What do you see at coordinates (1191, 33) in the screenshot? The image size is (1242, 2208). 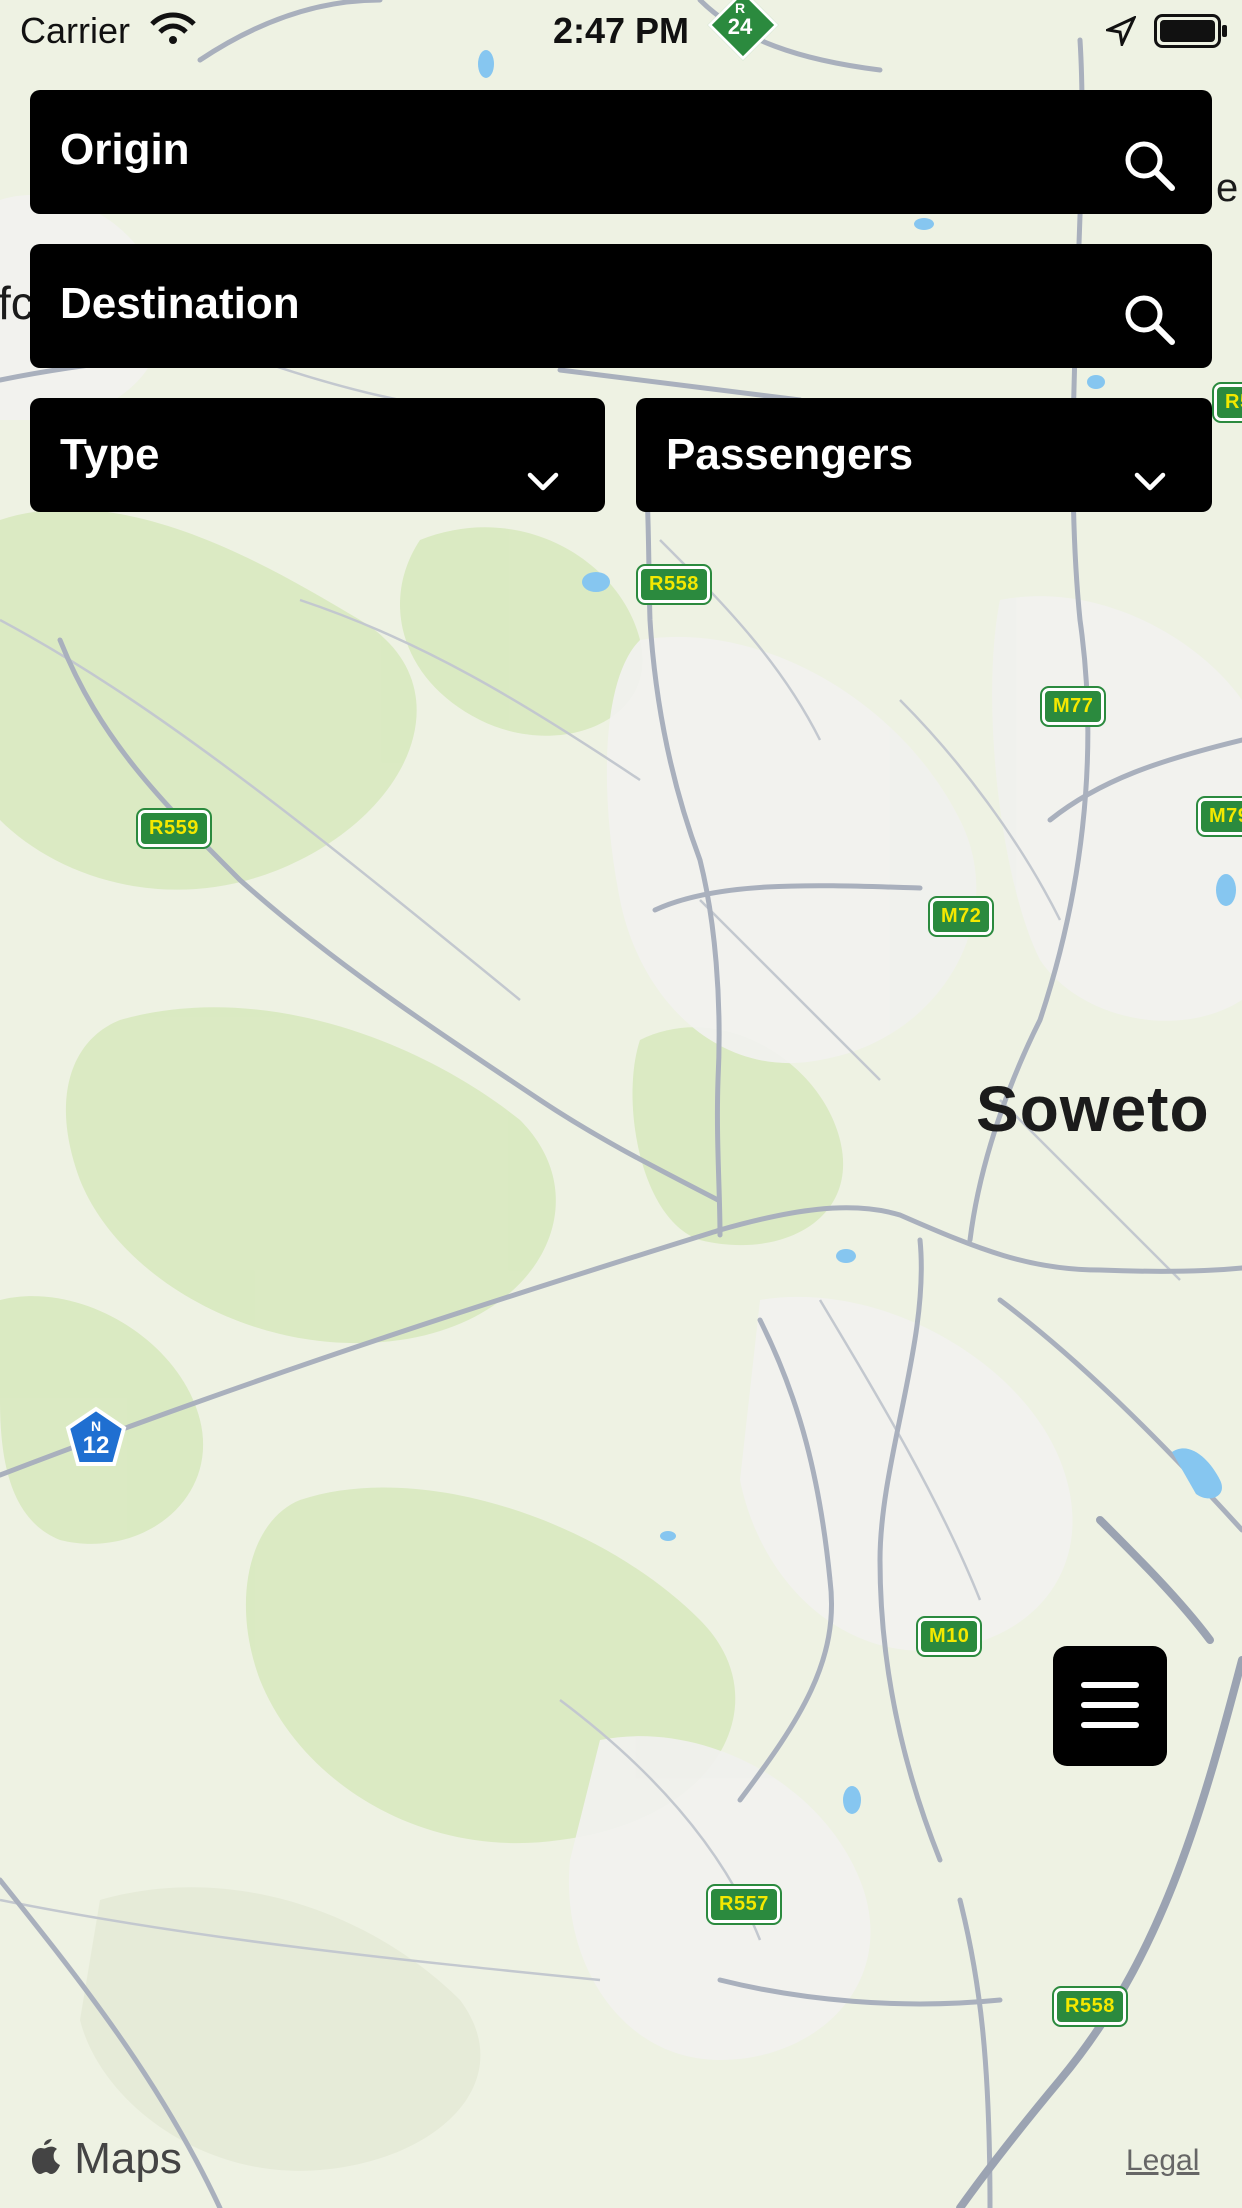 I see `battery-icon` at bounding box center [1191, 33].